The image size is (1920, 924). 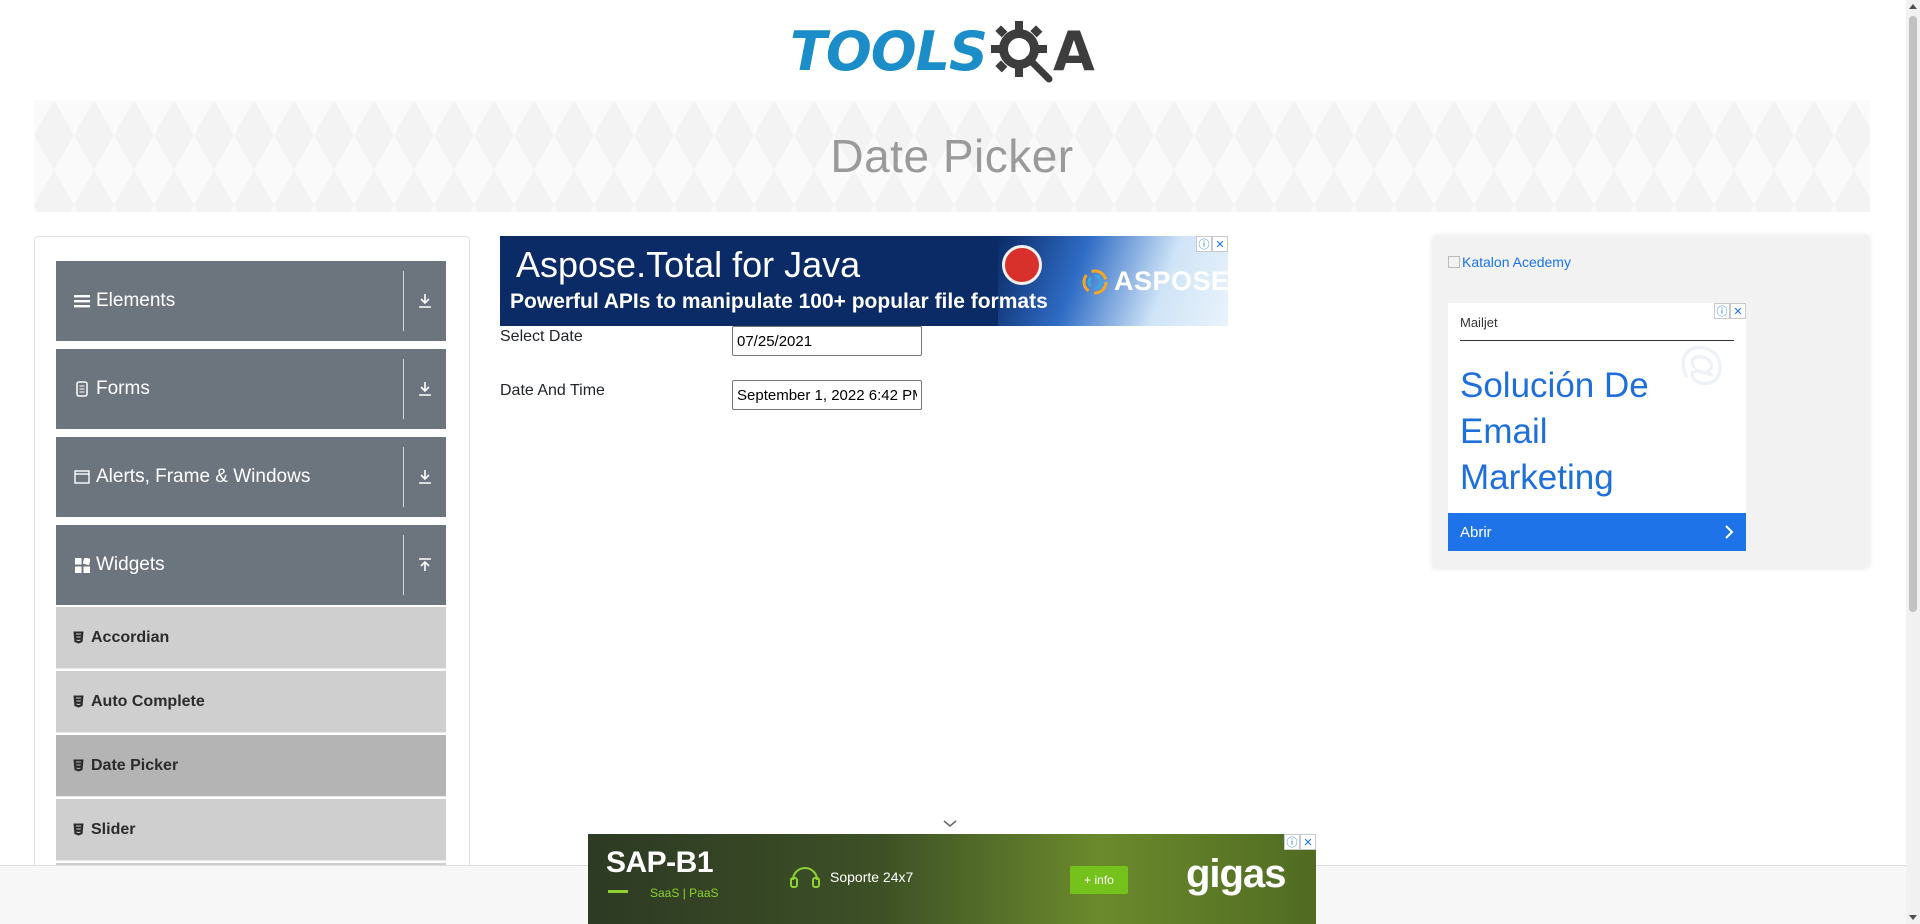 I want to click on ad-title: Aspose.Total for Java, so click(x=688, y=264).